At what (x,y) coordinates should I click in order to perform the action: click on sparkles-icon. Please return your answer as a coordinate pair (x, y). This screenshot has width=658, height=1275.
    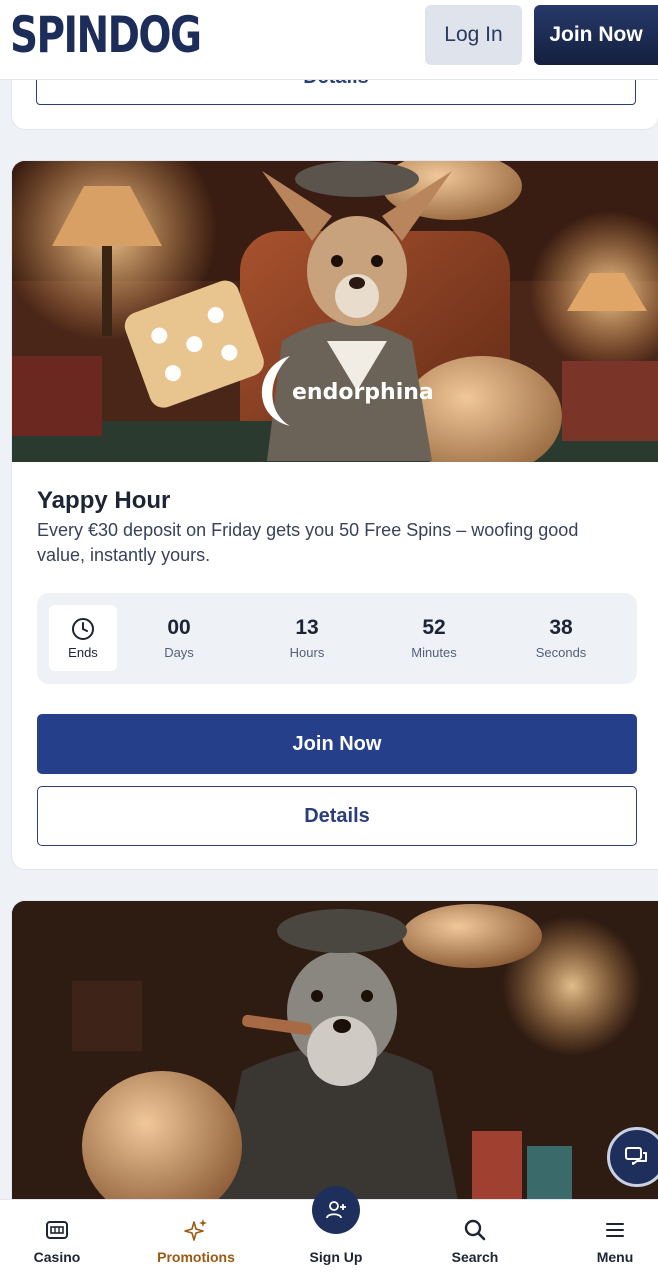
    Looking at the image, I should click on (195, 1230).